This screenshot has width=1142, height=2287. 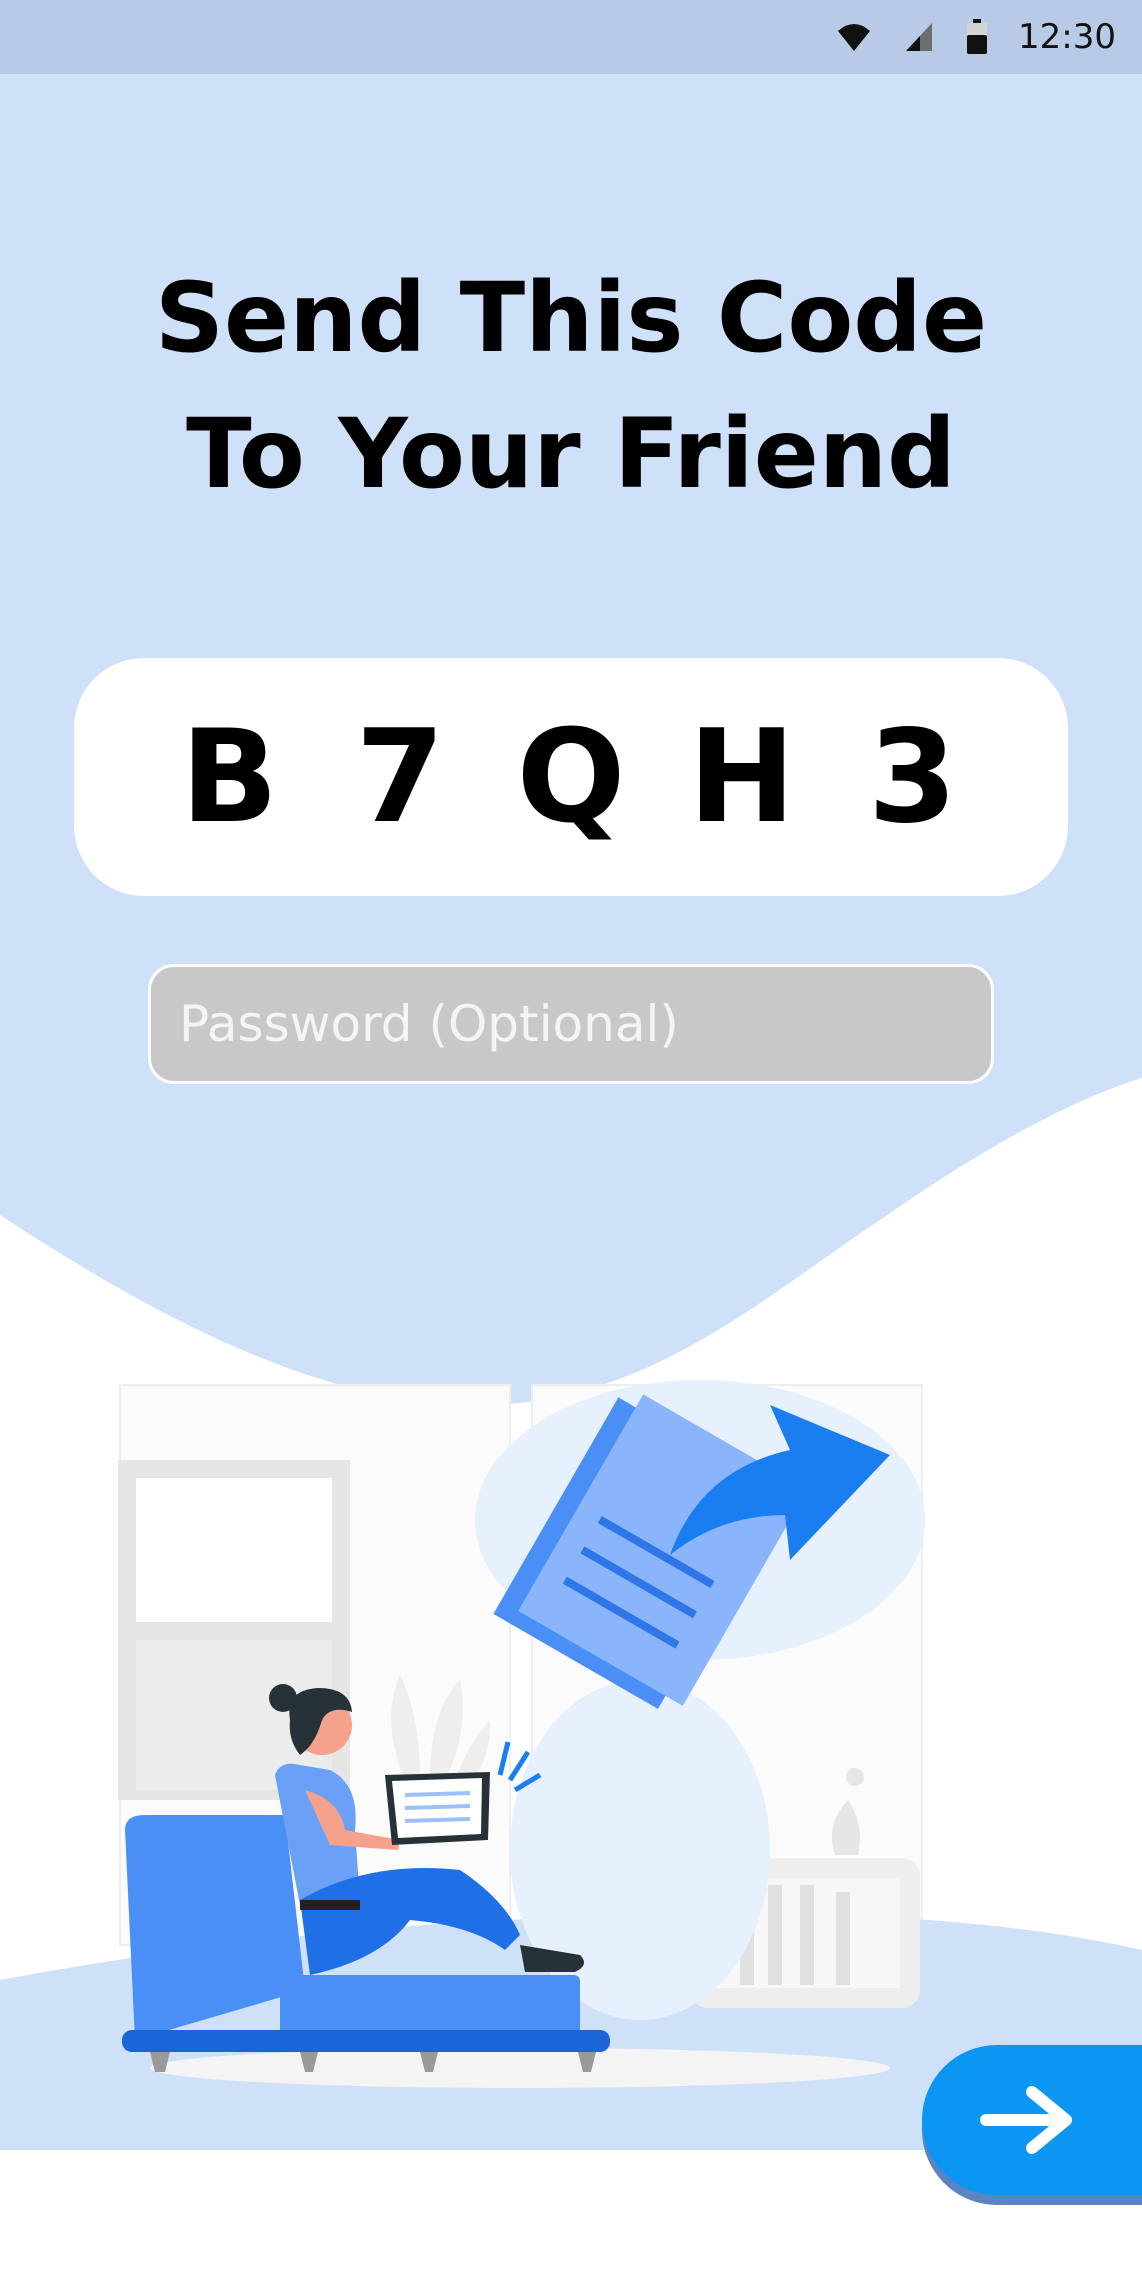 I want to click on next-button, so click(x=1032, y=2120).